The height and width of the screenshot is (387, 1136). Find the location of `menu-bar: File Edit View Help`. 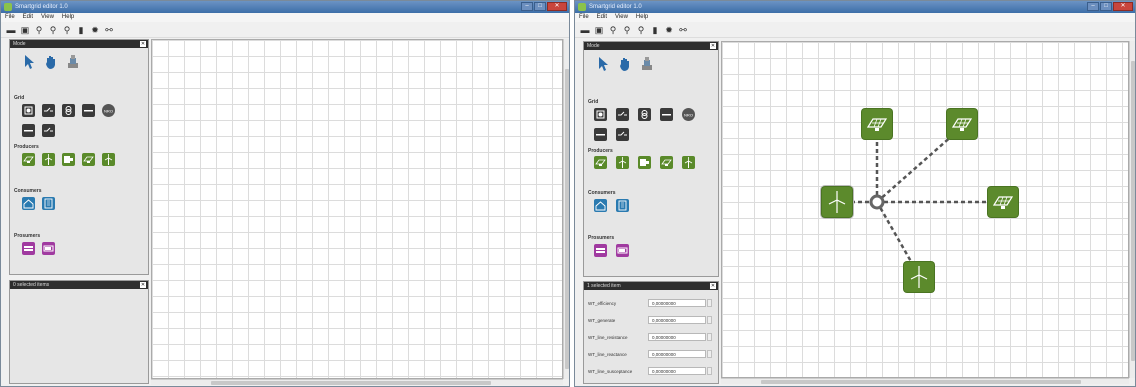

menu-bar: File Edit View Help is located at coordinates (855, 17).